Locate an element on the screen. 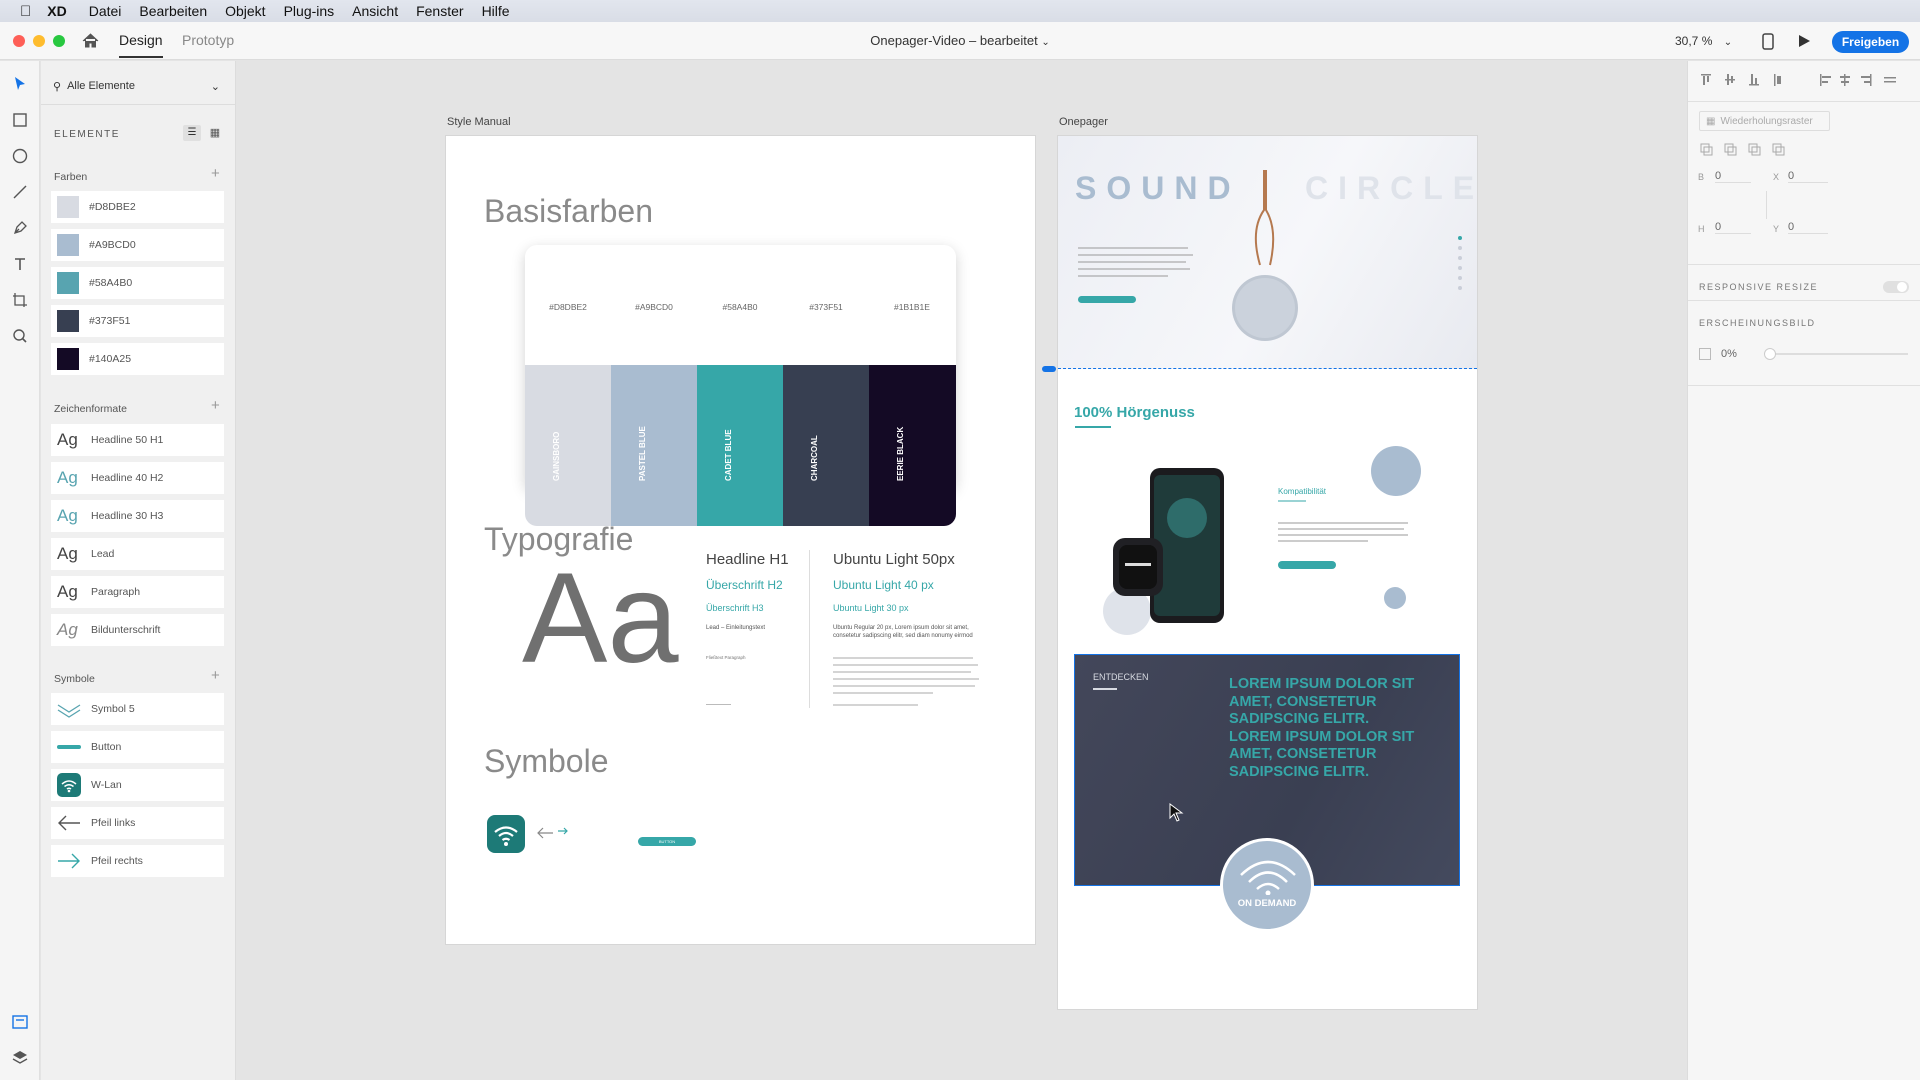 The image size is (1920, 1080). hero-title-sound: SOUND is located at coordinates (1158, 188).